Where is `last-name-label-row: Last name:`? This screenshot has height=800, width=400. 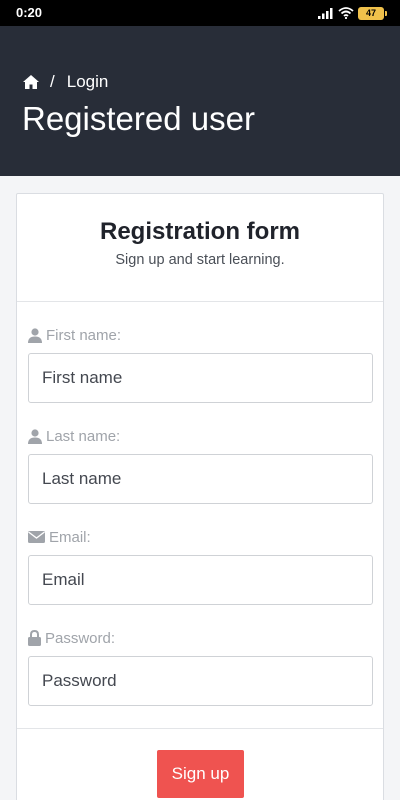
last-name-label-row: Last name: is located at coordinates (200, 436).